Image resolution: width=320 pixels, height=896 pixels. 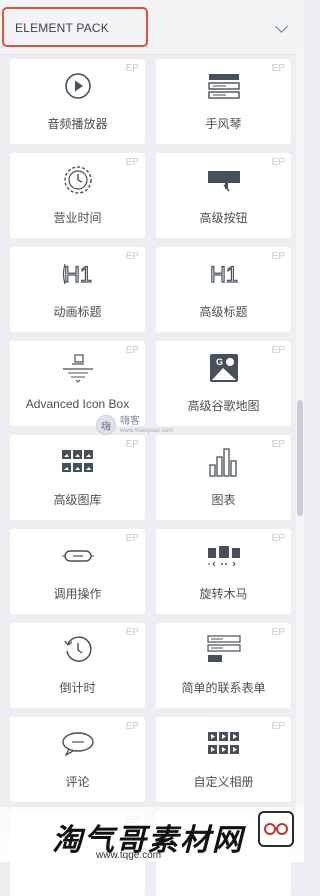 I want to click on widget-tile-chart: EP 图表, so click(x=223, y=477).